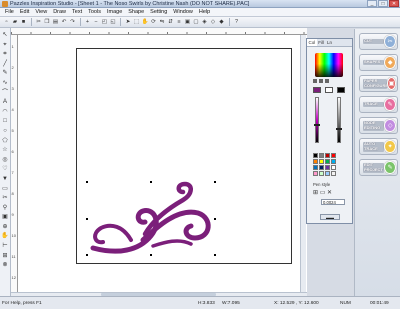 This screenshot has width=400, height=309. What do you see at coordinates (378, 167) in the screenshot?
I see `side-button-edit-project: EDIT PROJECT ✎` at bounding box center [378, 167].